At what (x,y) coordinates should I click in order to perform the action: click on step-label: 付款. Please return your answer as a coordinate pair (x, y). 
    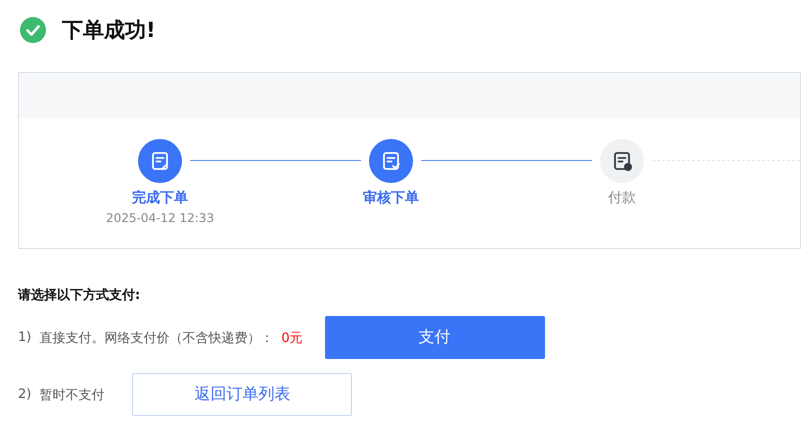
    Looking at the image, I should click on (622, 198).